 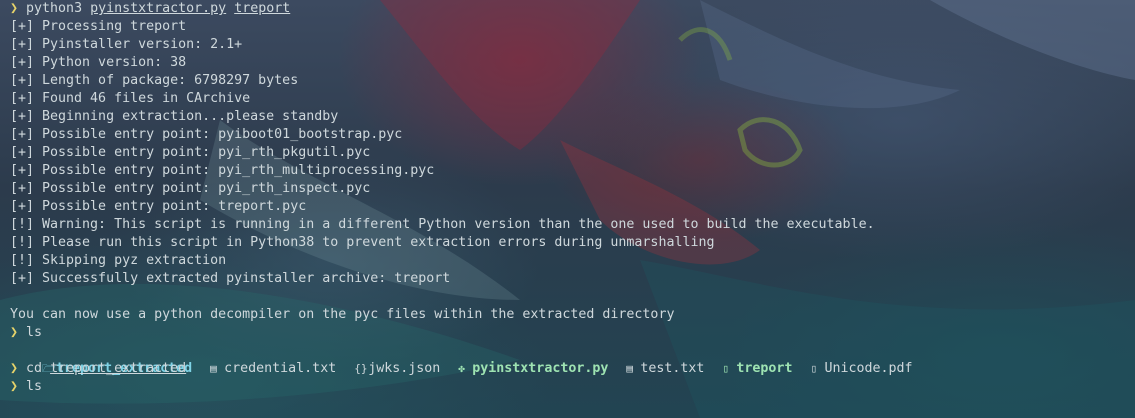 I want to click on ls-item-label: Unicode.pdf, so click(x=868, y=368).